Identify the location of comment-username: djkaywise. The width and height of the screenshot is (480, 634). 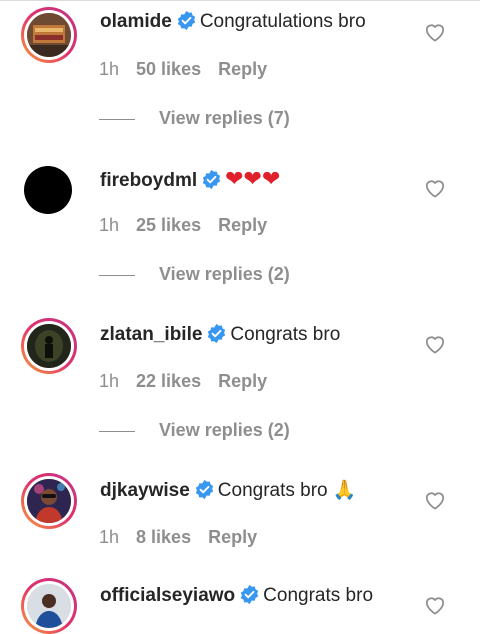
(145, 490).